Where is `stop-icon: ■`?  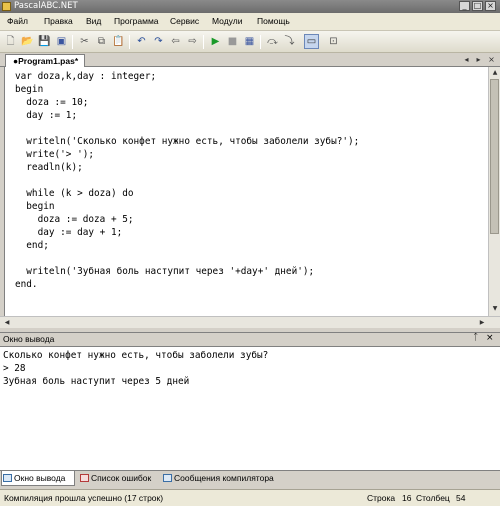
stop-icon: ■ is located at coordinates (232, 41).